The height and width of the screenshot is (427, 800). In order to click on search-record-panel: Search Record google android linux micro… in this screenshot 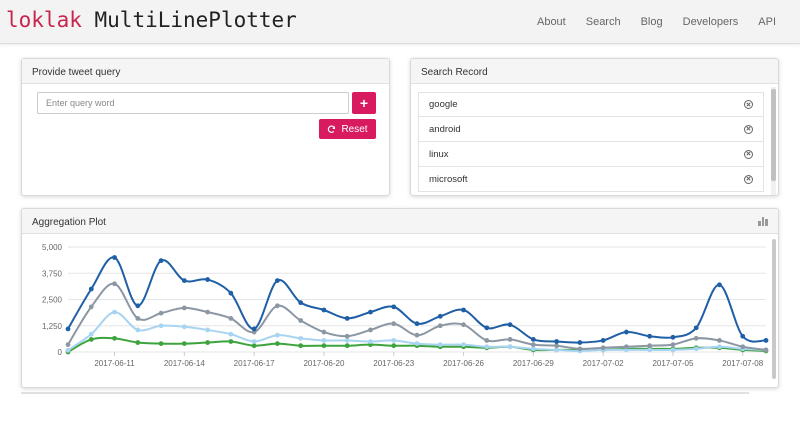, I will do `click(594, 127)`.